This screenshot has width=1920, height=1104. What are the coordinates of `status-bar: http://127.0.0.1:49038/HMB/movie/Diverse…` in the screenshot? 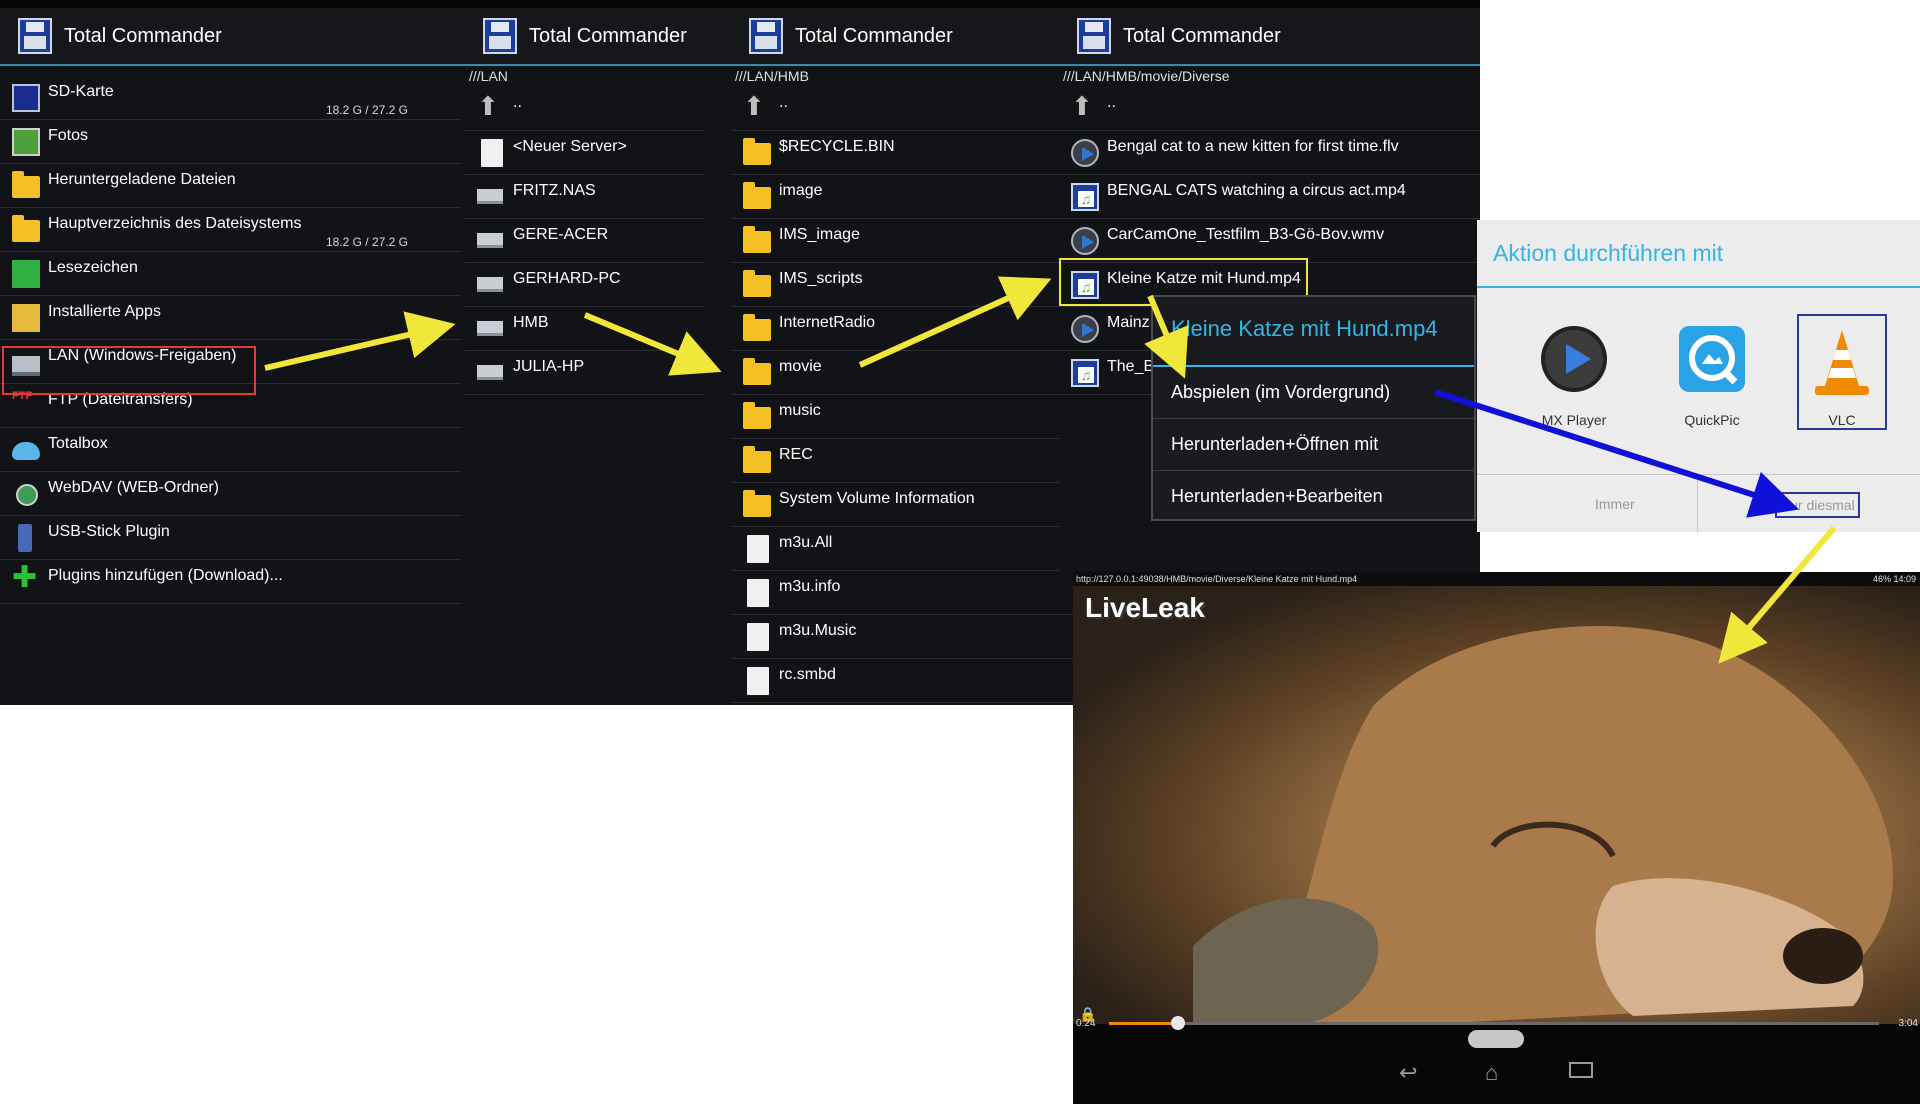 It's located at (1496, 579).